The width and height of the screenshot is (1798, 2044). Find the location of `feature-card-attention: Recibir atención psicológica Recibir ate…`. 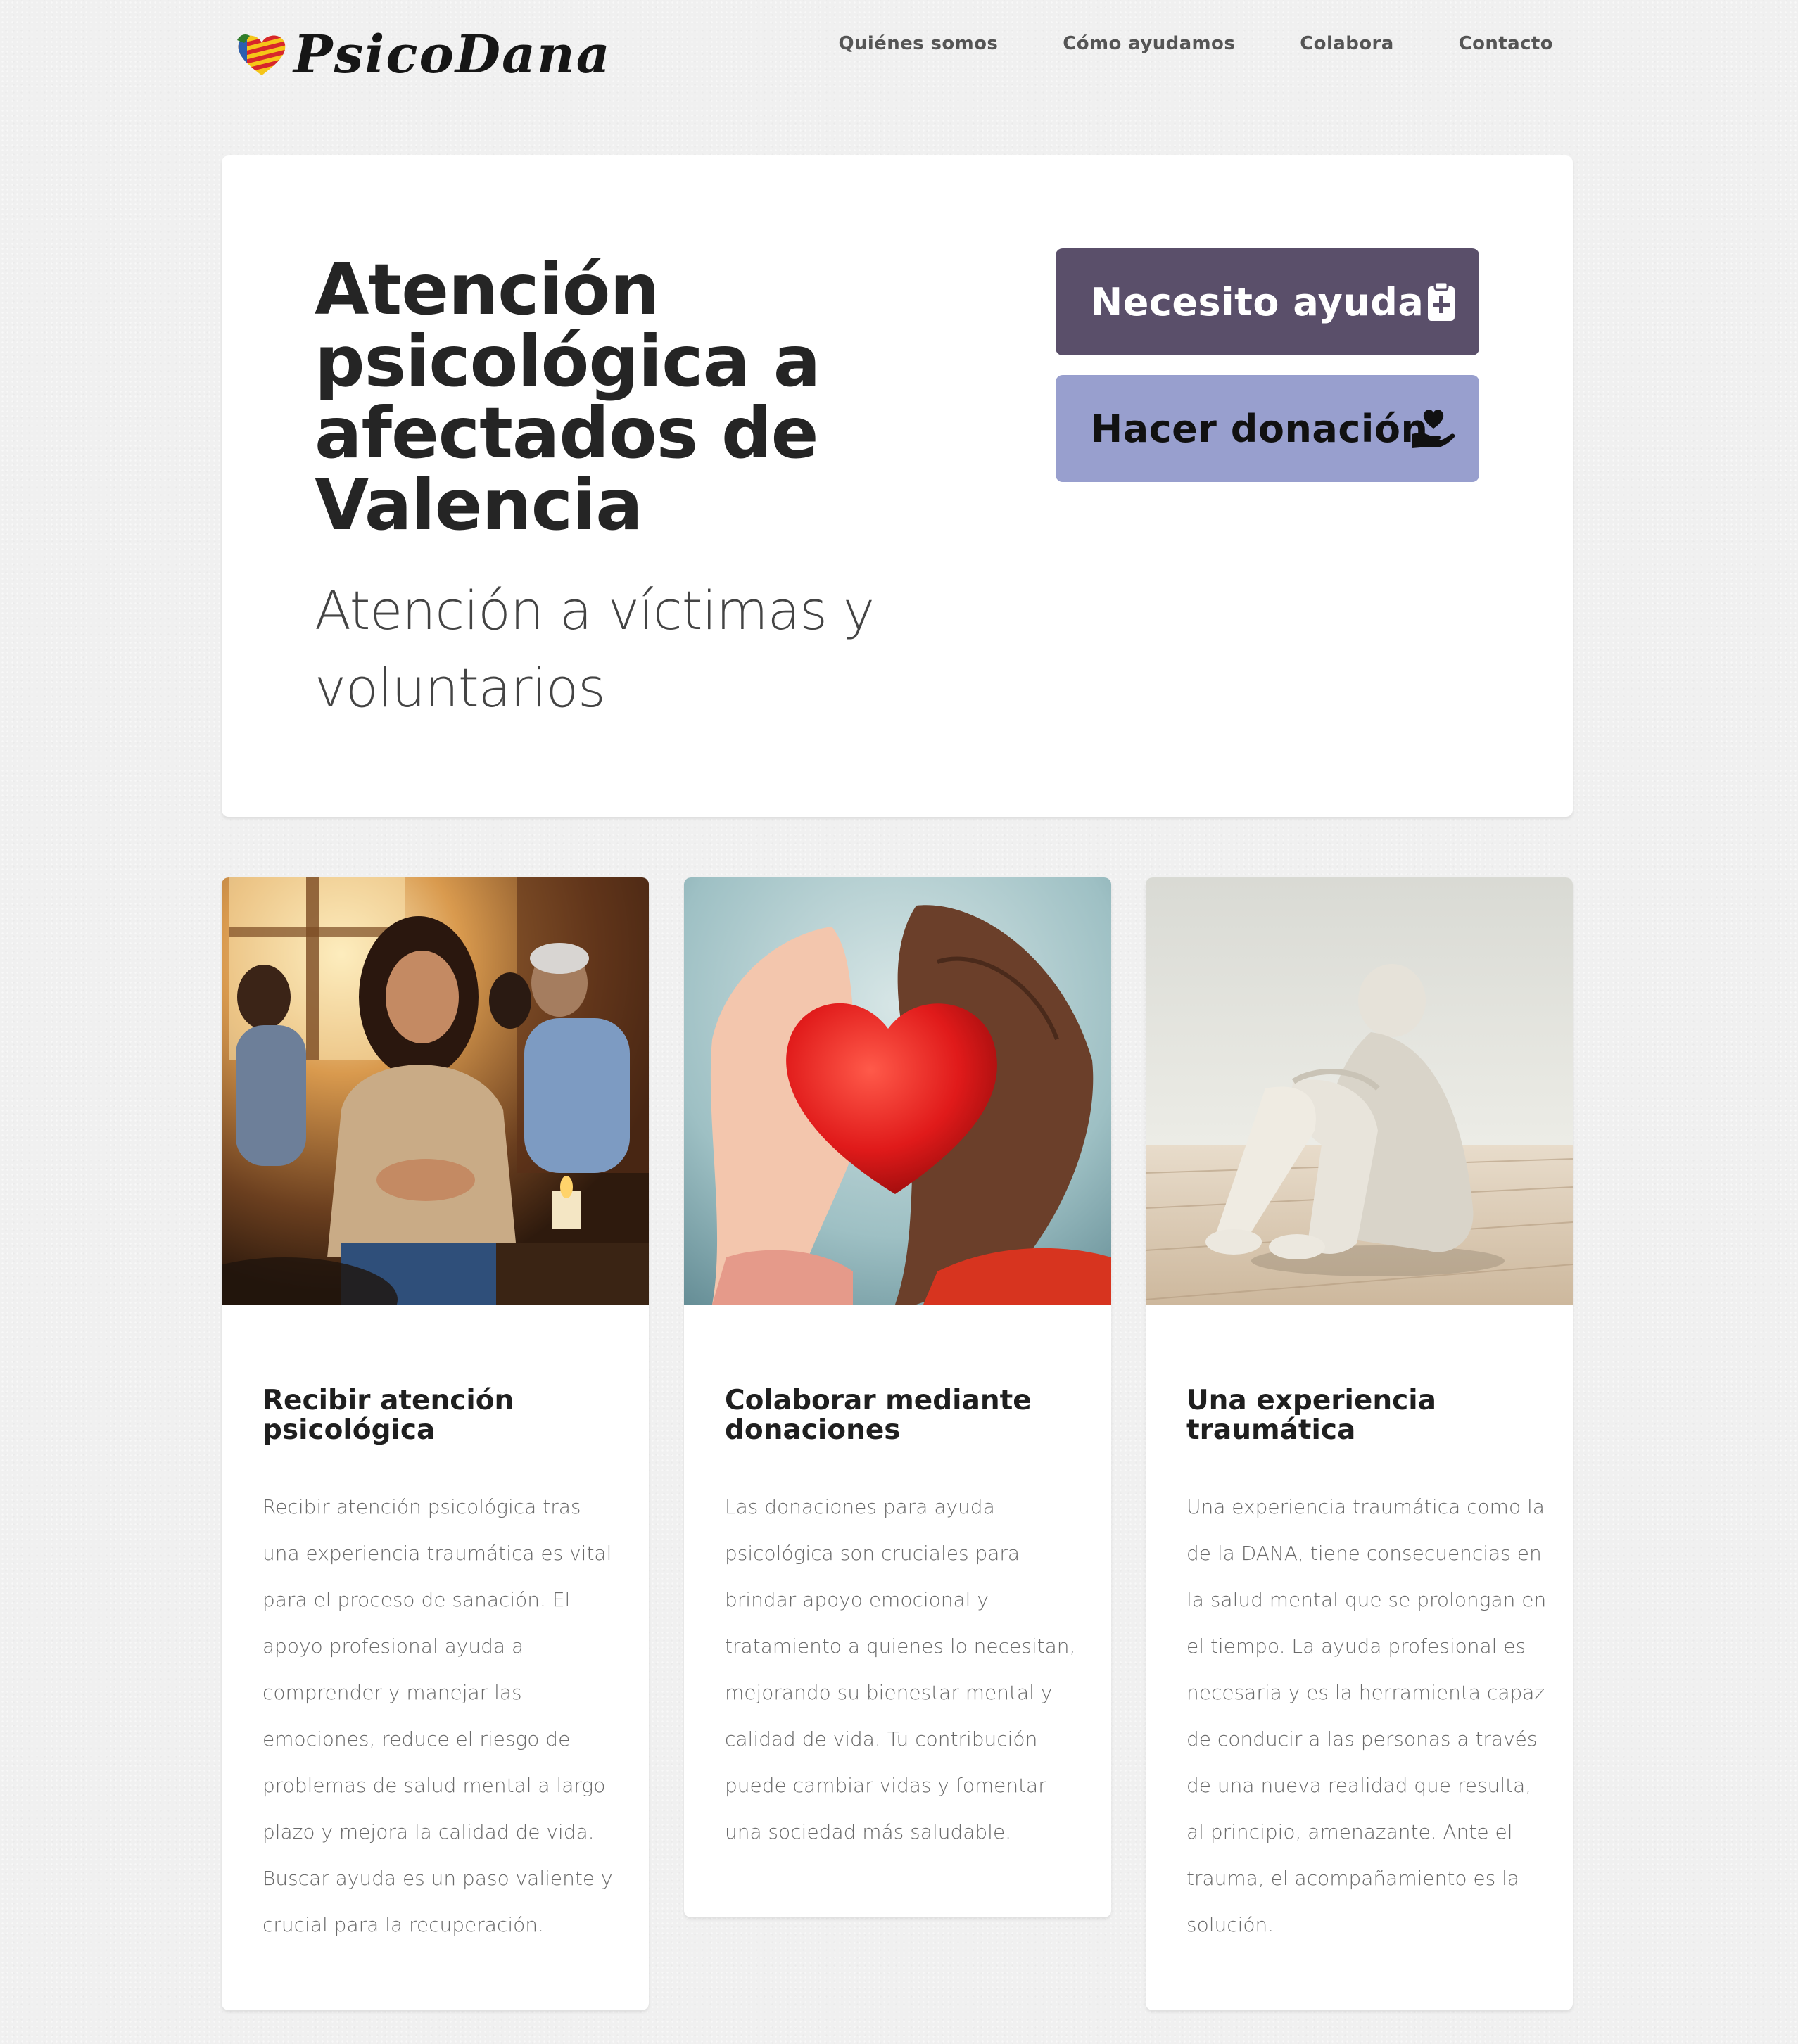

feature-card-attention: Recibir atención psicológica Recibir ate… is located at coordinates (435, 1443).